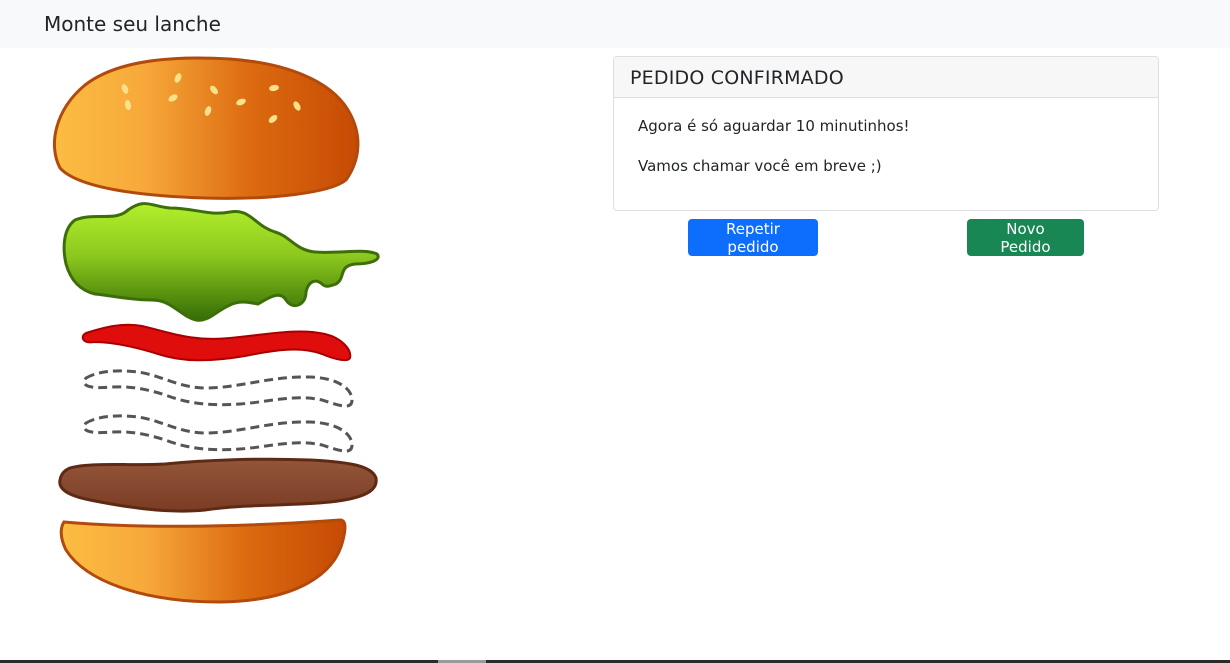 The image size is (1230, 663). I want to click on card-header: PEDIDO CONFIRMADO, so click(886, 77).